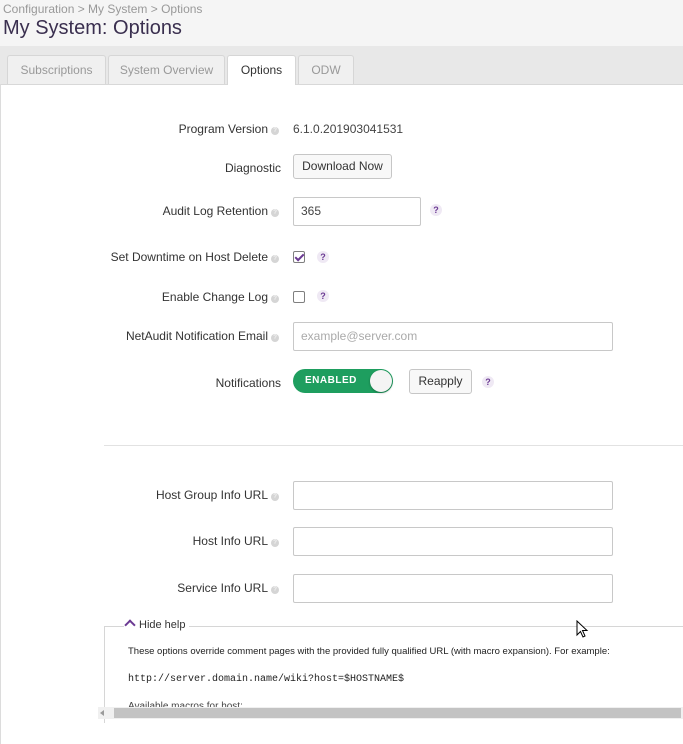 The image size is (683, 744). Describe the element at coordinates (166, 69) in the screenshot. I see `tab-system-overview: System Overview` at that location.